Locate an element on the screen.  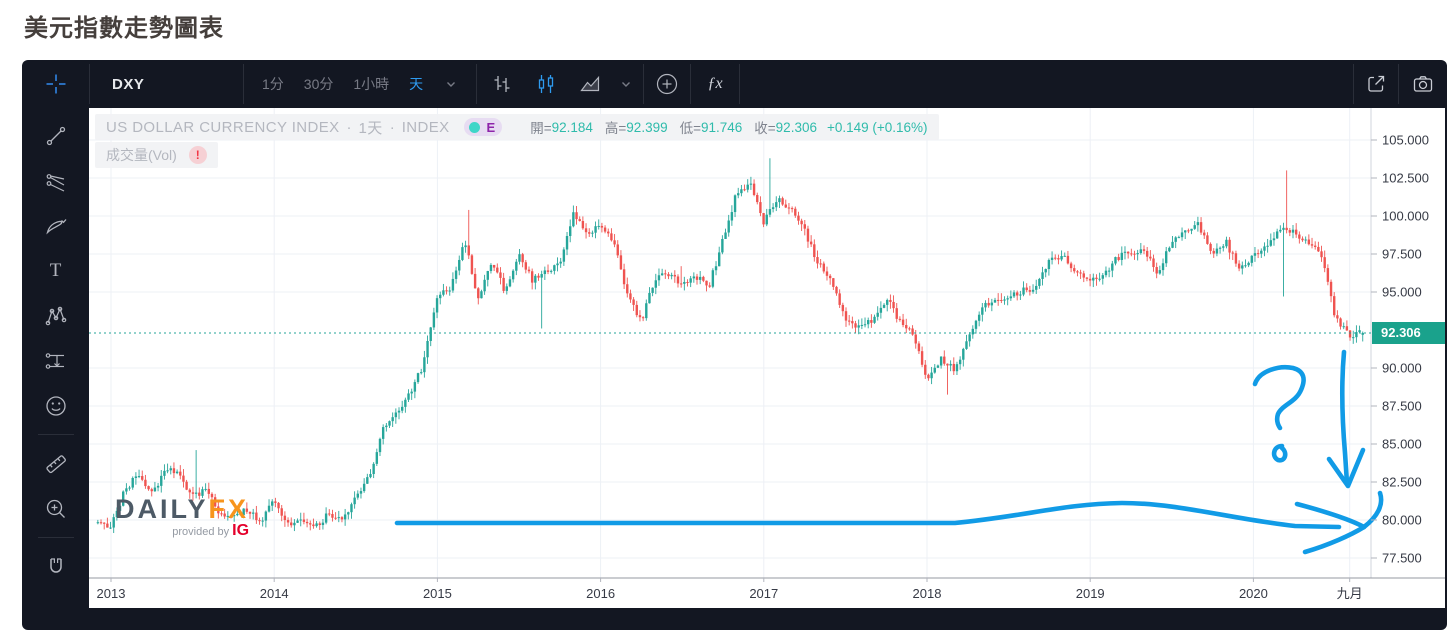
fib-fan-icon is located at coordinates (55, 182).